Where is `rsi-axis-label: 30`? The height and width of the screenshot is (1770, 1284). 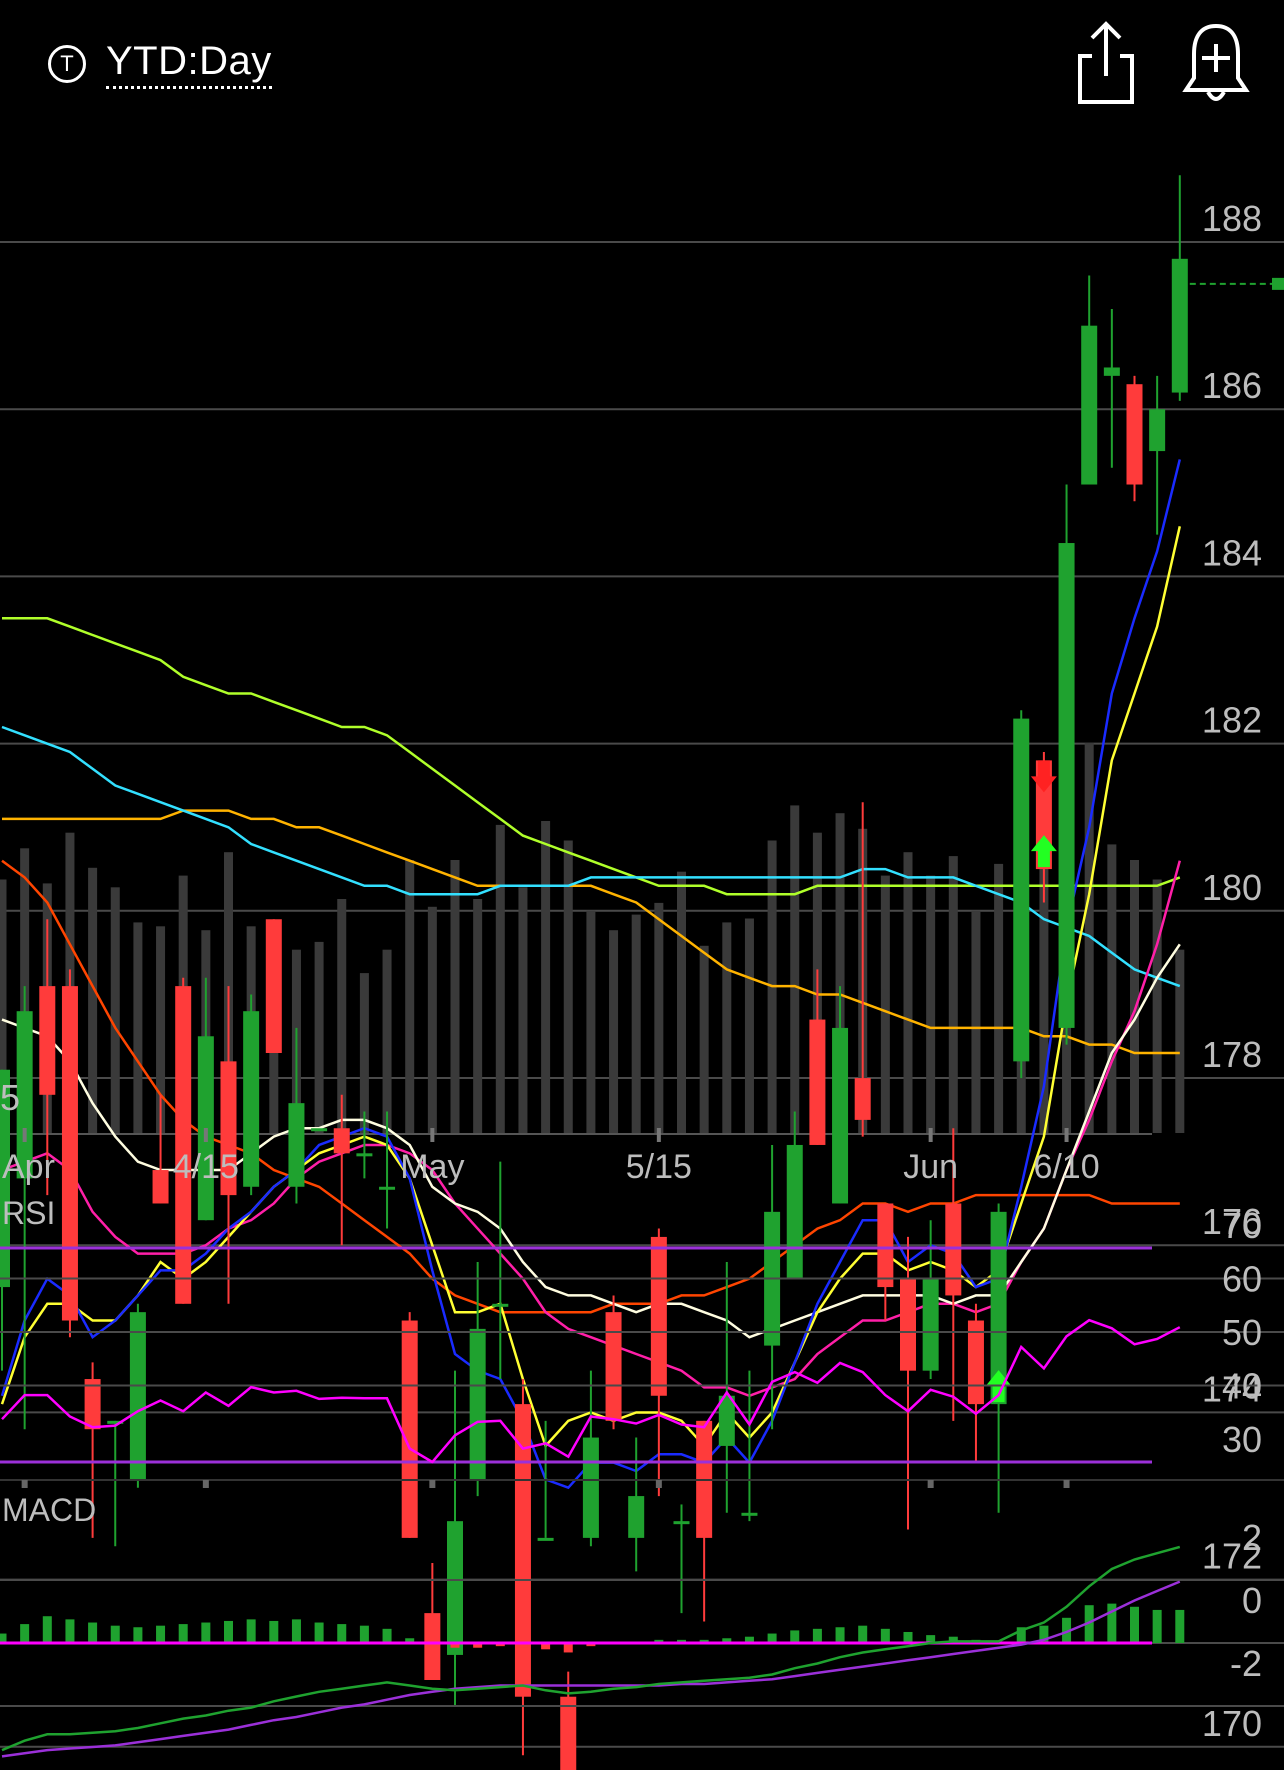
rsi-axis-label: 30 is located at coordinates (1242, 1439).